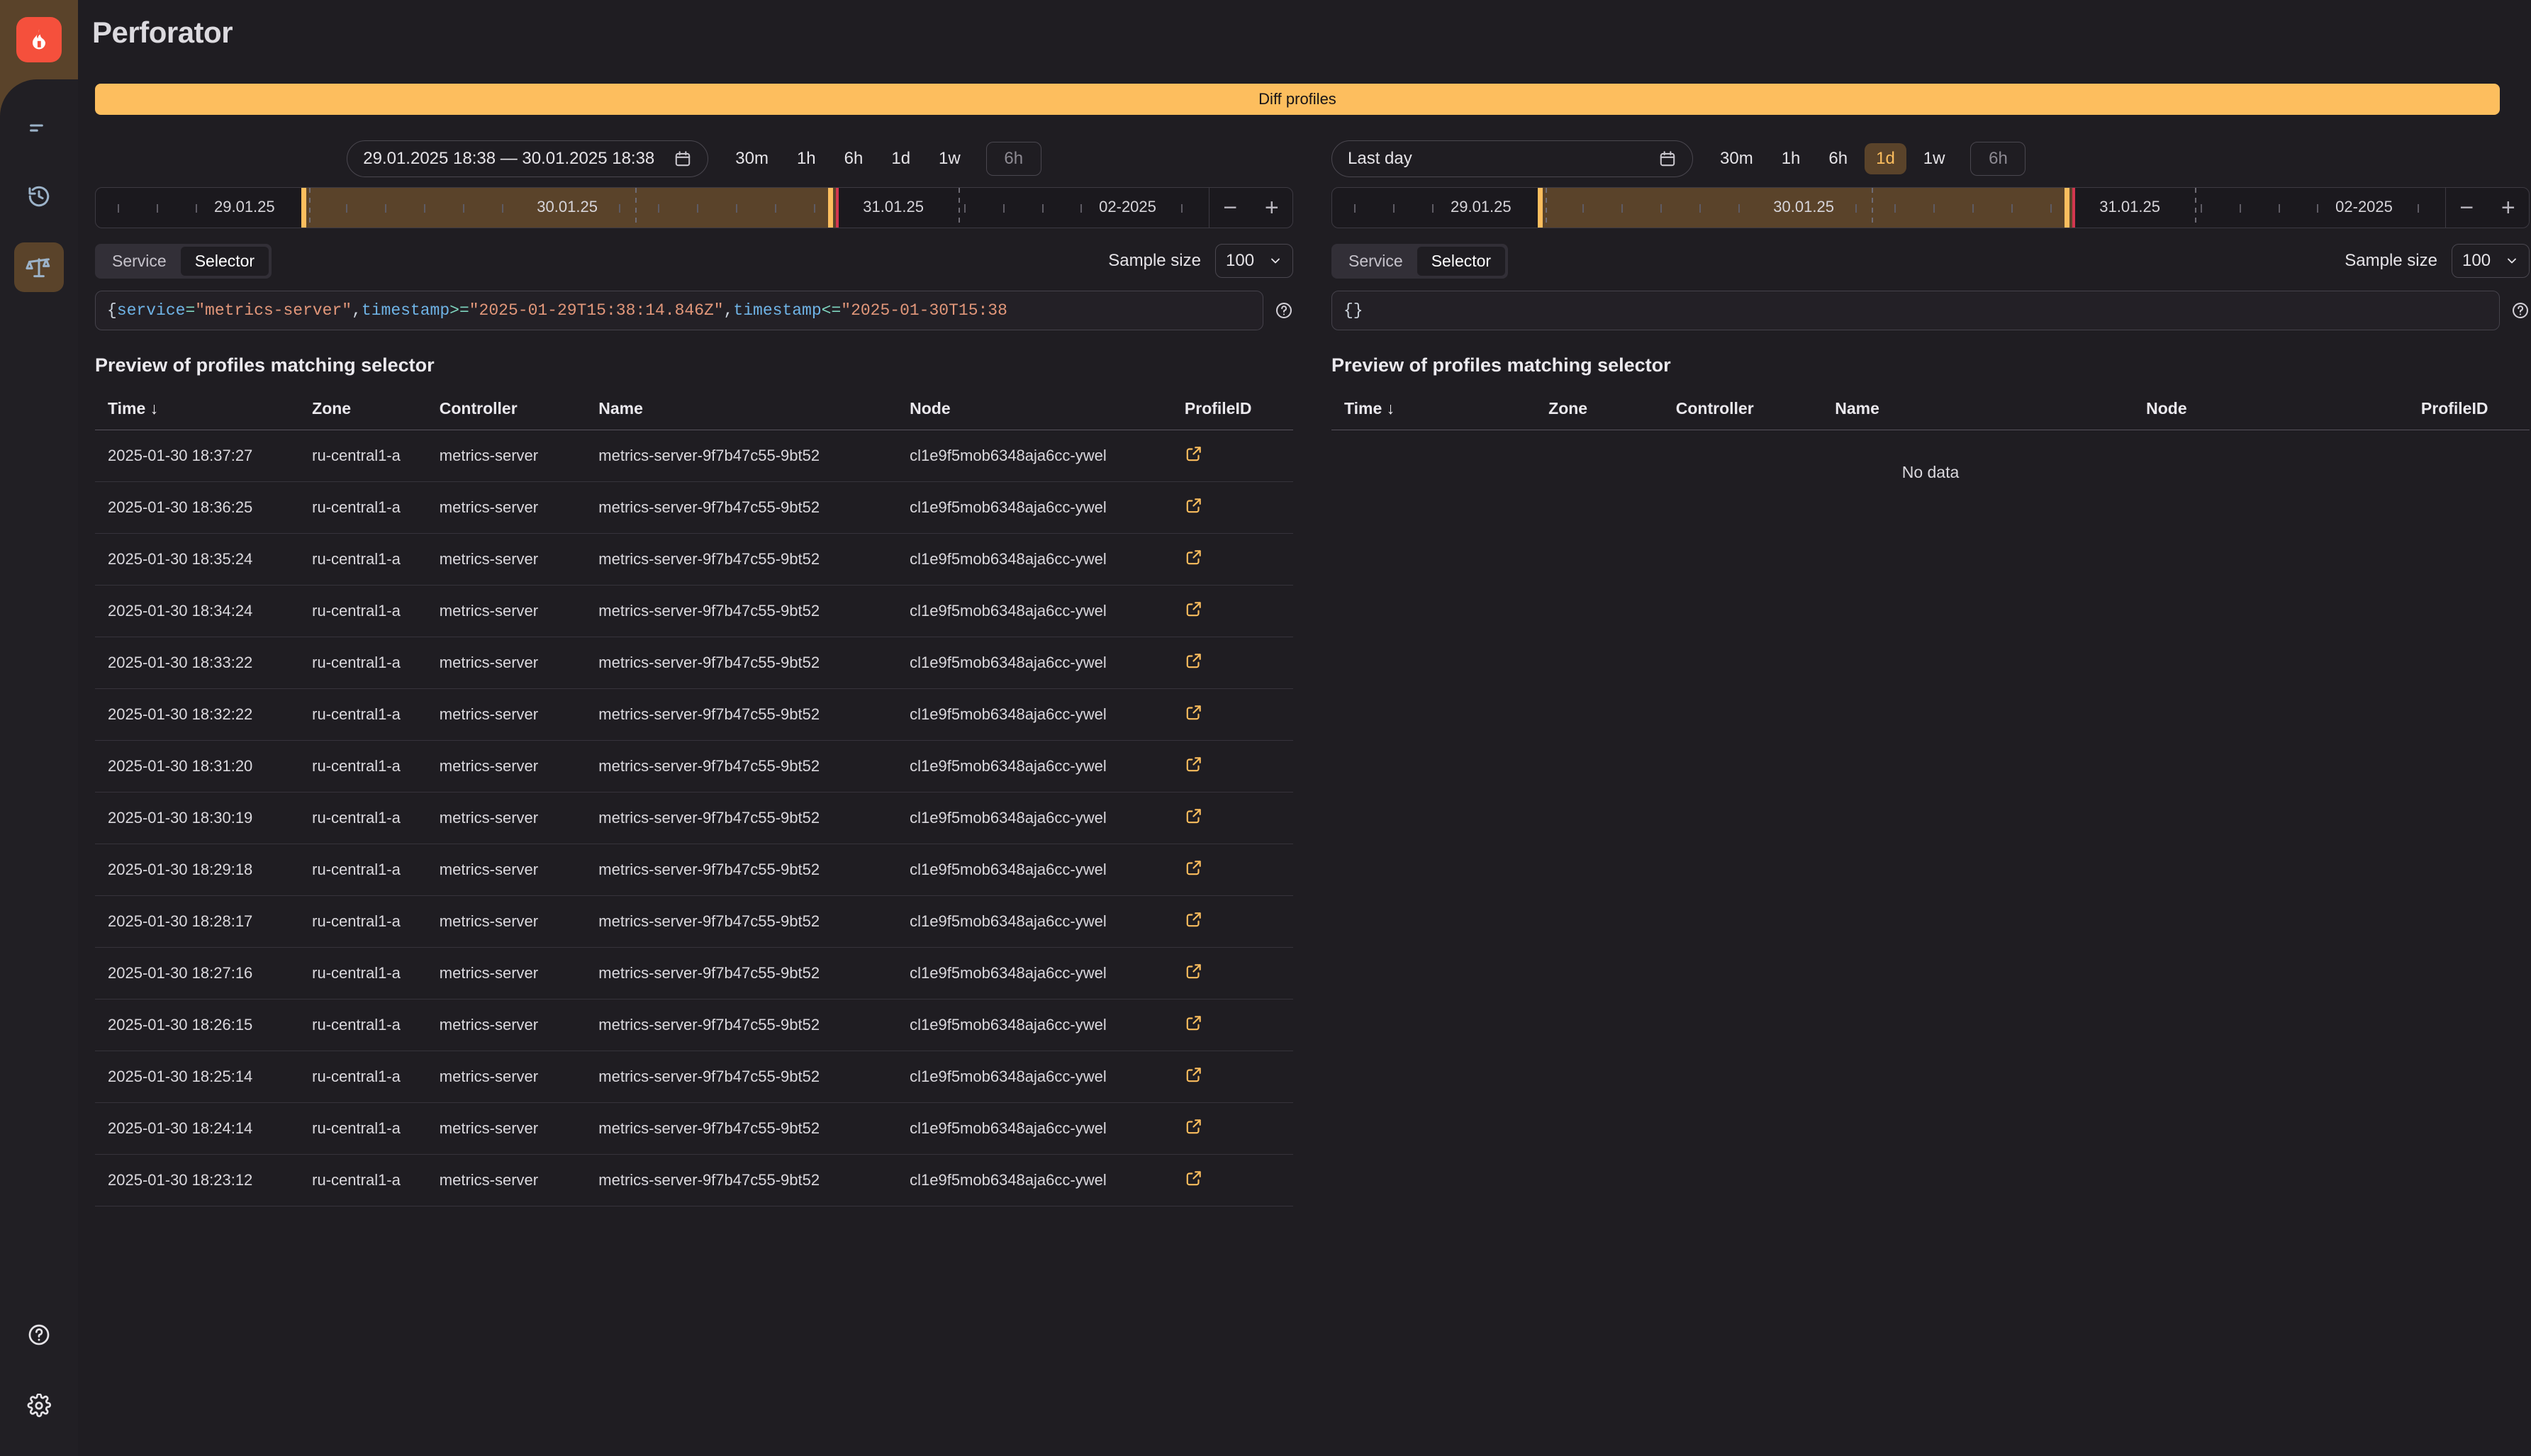 The image size is (2531, 1456). Describe the element at coordinates (304, 208) in the screenshot. I see `left-timeline-handle-start` at that location.